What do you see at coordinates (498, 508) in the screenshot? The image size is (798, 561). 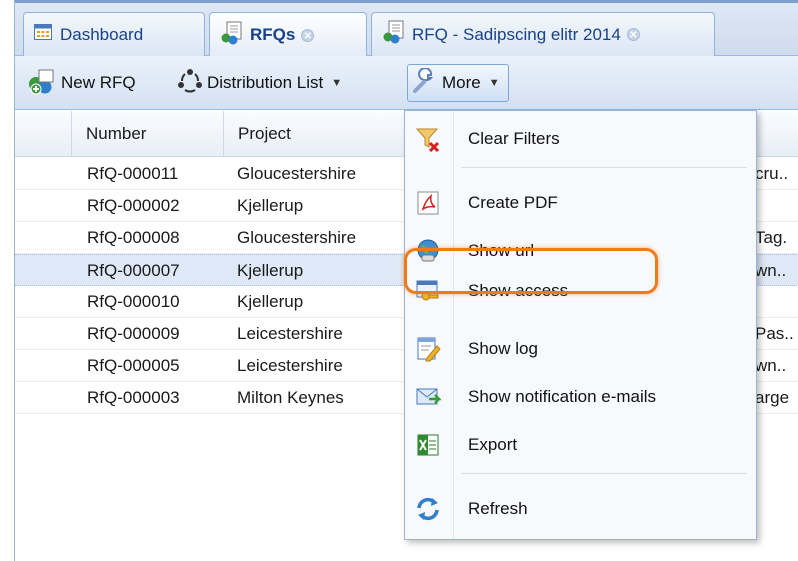 I see `menu-item-label: Refresh` at bounding box center [498, 508].